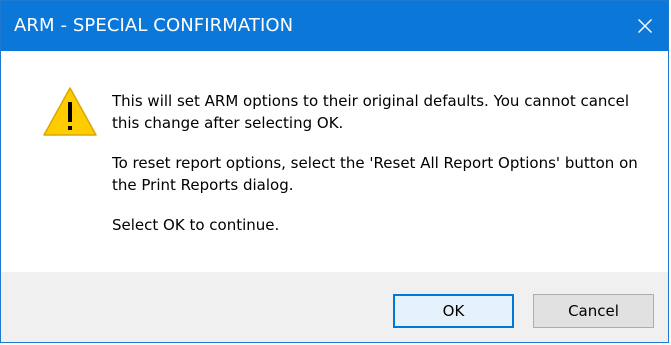 The width and height of the screenshot is (671, 345). Describe the element at coordinates (453, 311) in the screenshot. I see `ok-button: OK` at that location.